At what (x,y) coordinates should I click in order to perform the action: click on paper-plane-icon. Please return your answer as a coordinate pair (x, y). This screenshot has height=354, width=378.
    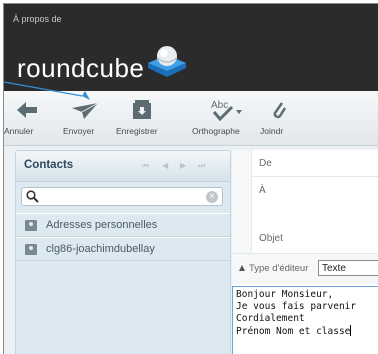
    Looking at the image, I should click on (85, 110).